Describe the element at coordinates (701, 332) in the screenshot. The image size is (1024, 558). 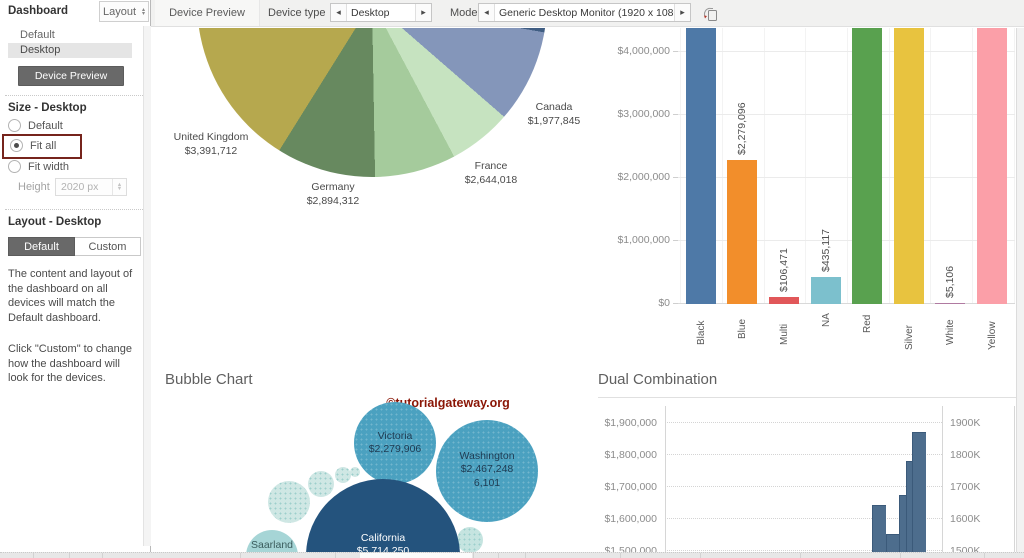
I see `bar-category-label: Black` at that location.